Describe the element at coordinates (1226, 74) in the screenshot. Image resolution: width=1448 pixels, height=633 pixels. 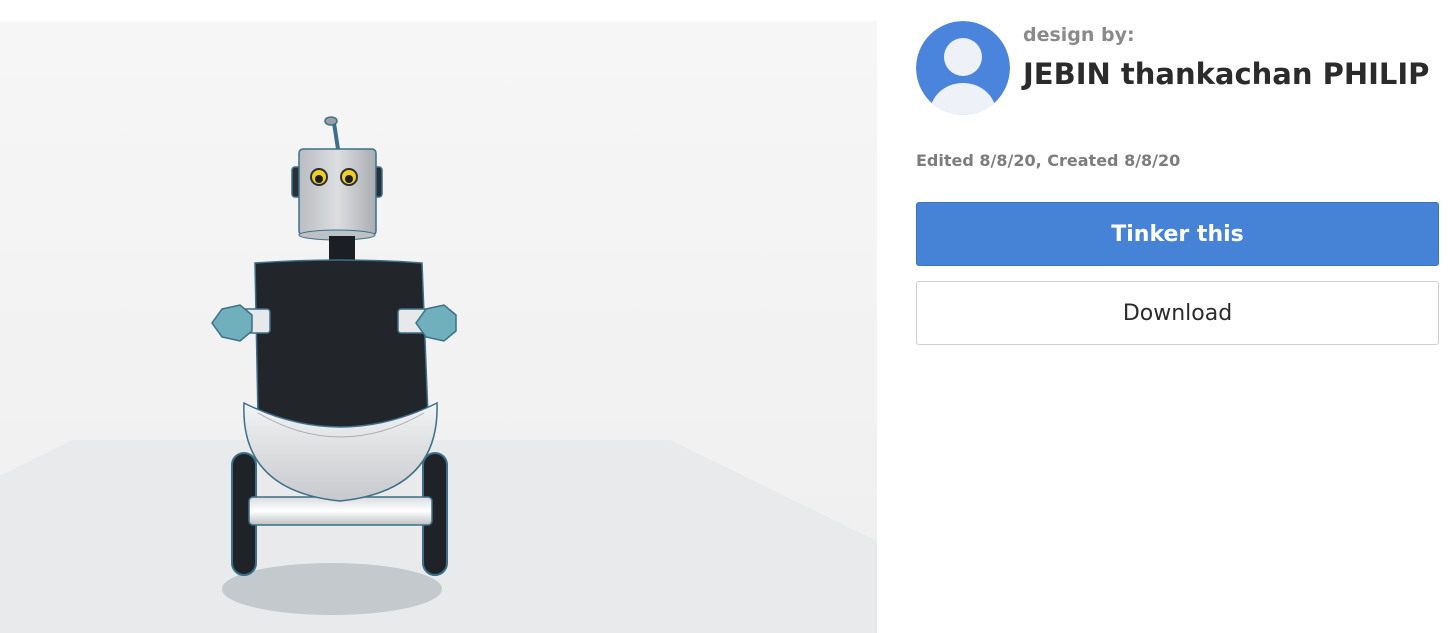
I see `designer-name-link: JEBIN thankachan PHILIP` at that location.